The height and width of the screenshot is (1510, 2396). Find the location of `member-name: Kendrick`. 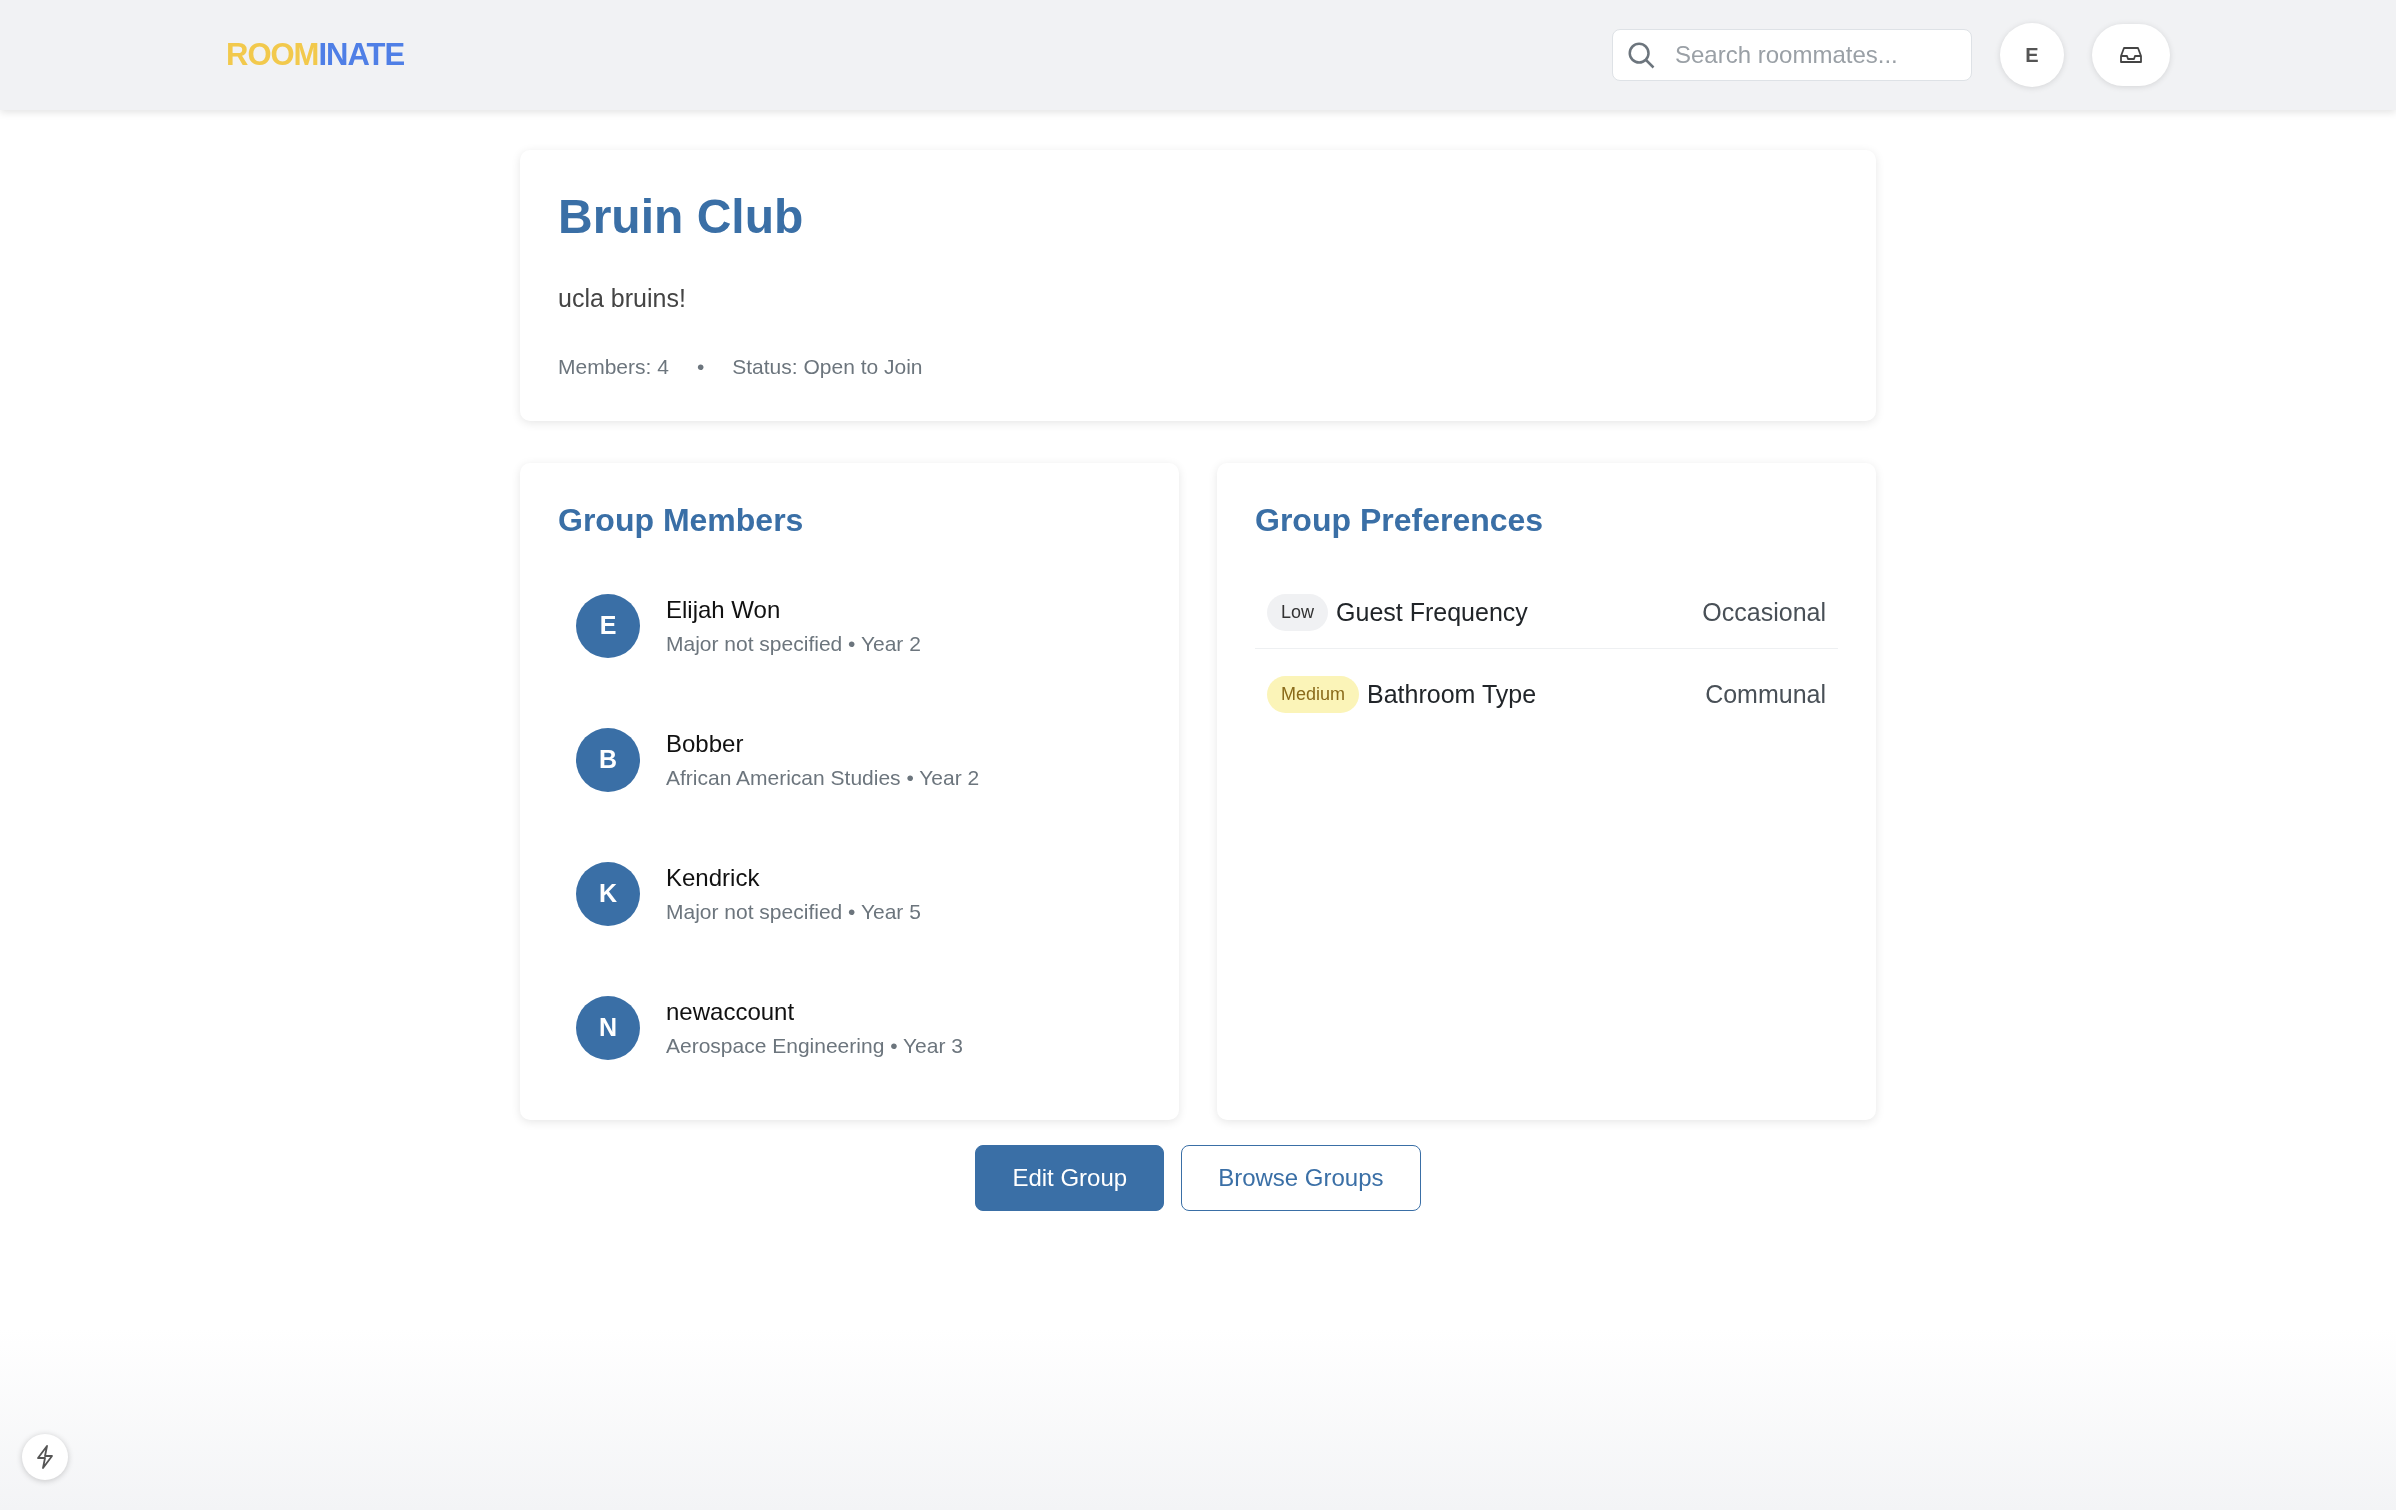

member-name: Kendrick is located at coordinates (713, 878).